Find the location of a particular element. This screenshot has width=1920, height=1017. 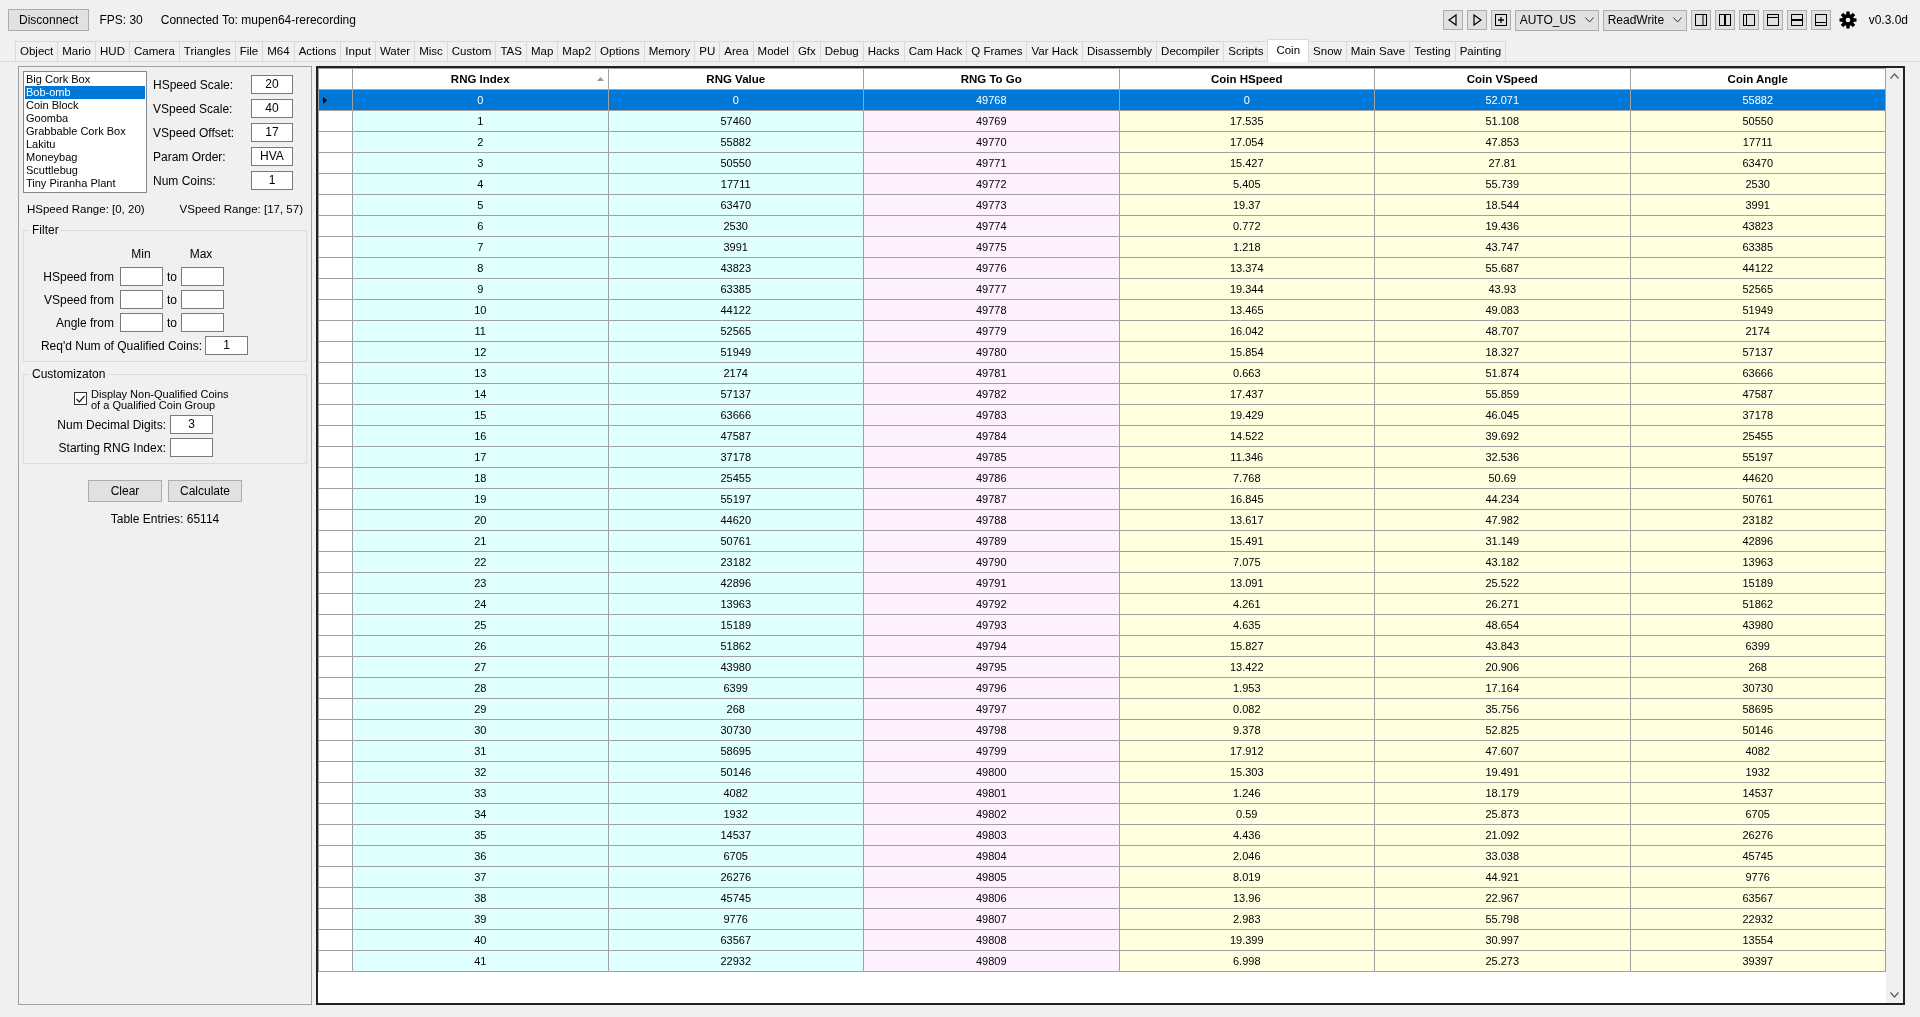

disconnect-button: Disconnect is located at coordinates (49, 20).